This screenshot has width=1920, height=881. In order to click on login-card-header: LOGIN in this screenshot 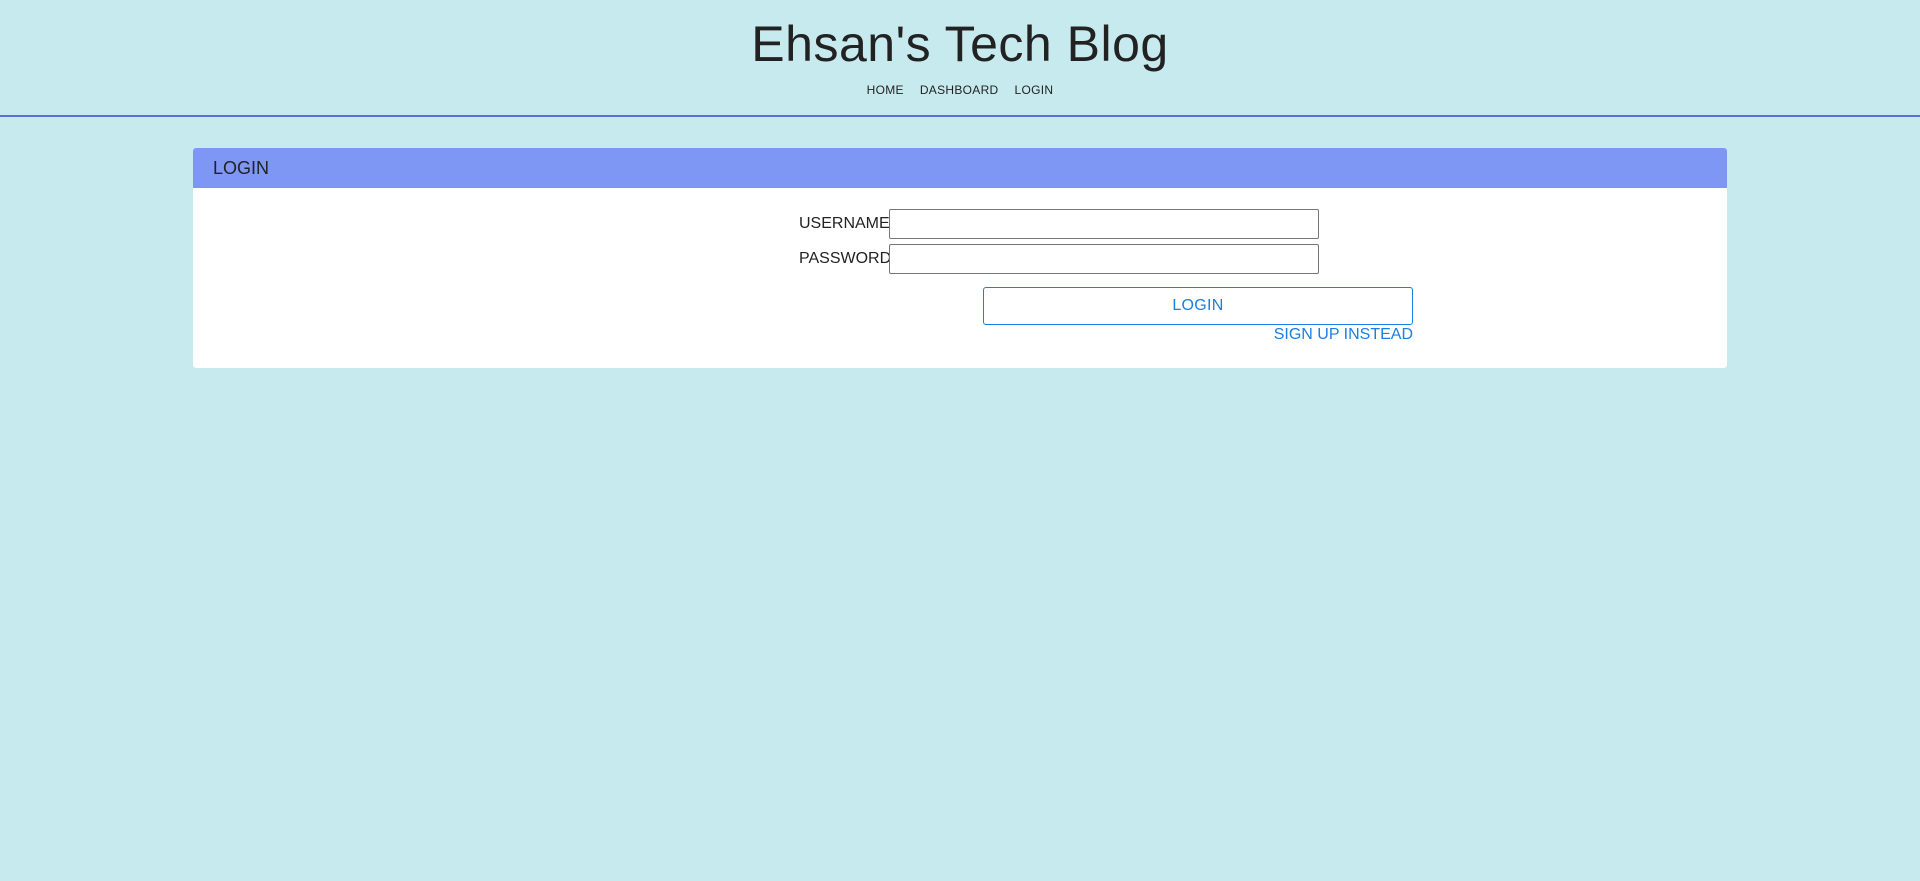, I will do `click(960, 168)`.